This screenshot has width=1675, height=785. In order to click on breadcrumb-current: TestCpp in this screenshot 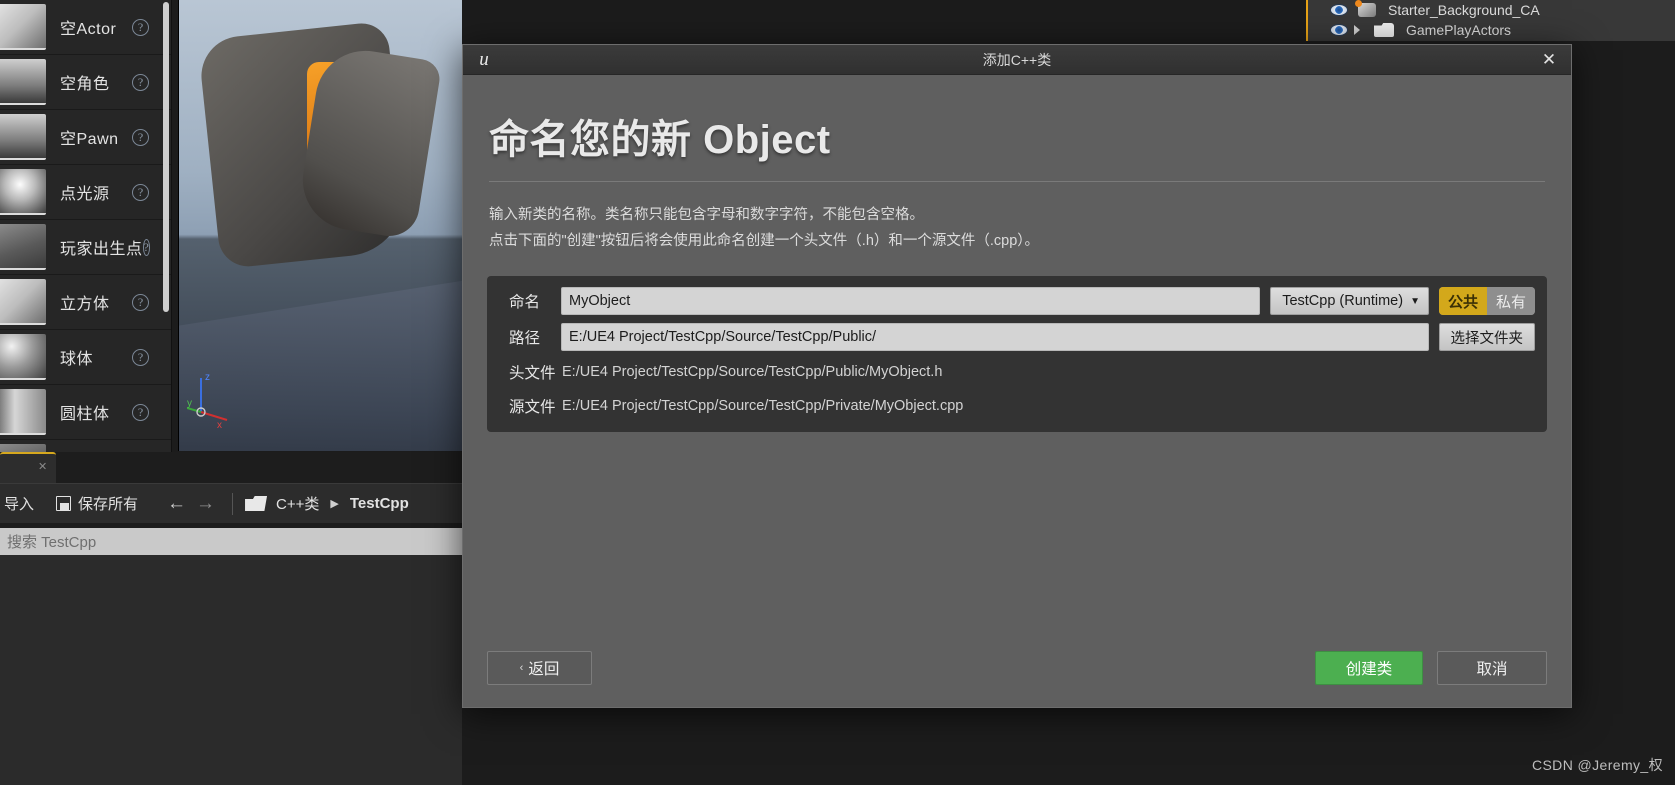, I will do `click(379, 503)`.